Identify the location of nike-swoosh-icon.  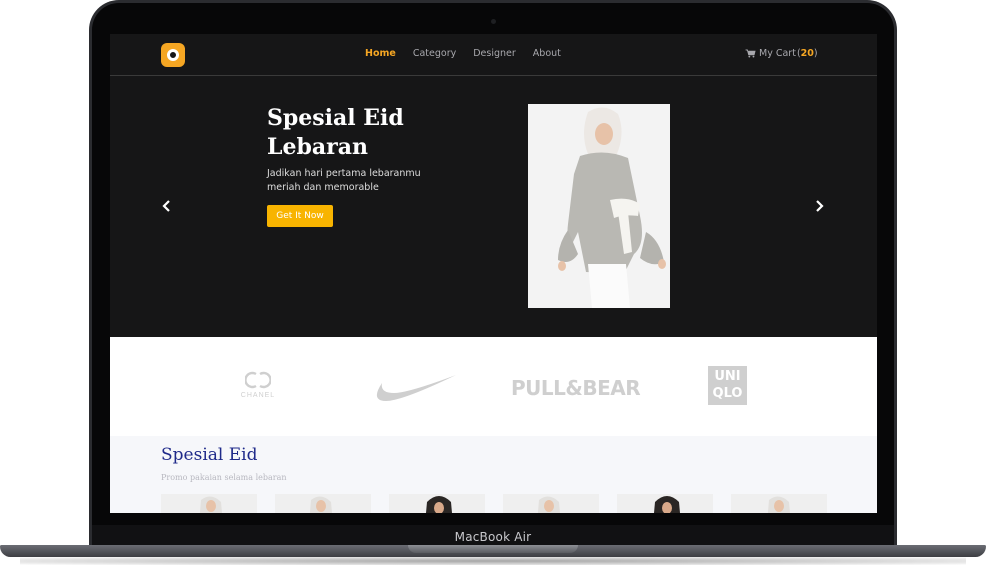
(415, 387).